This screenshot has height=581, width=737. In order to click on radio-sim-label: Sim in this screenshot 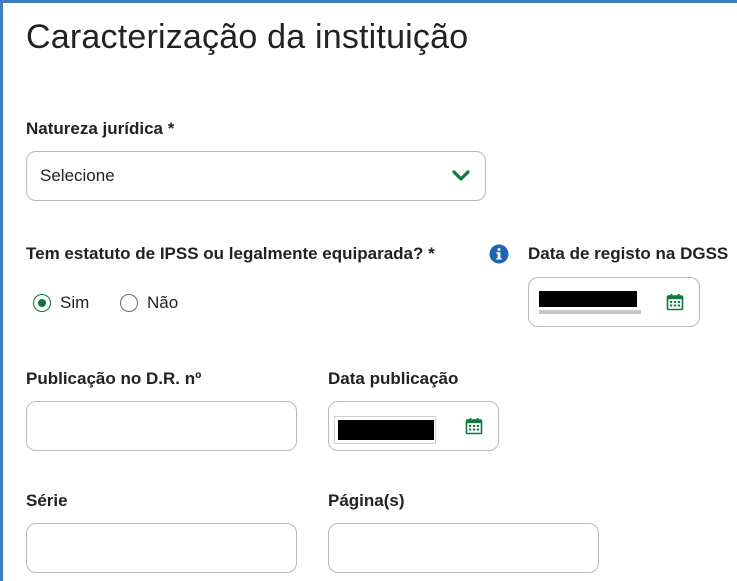, I will do `click(75, 302)`.